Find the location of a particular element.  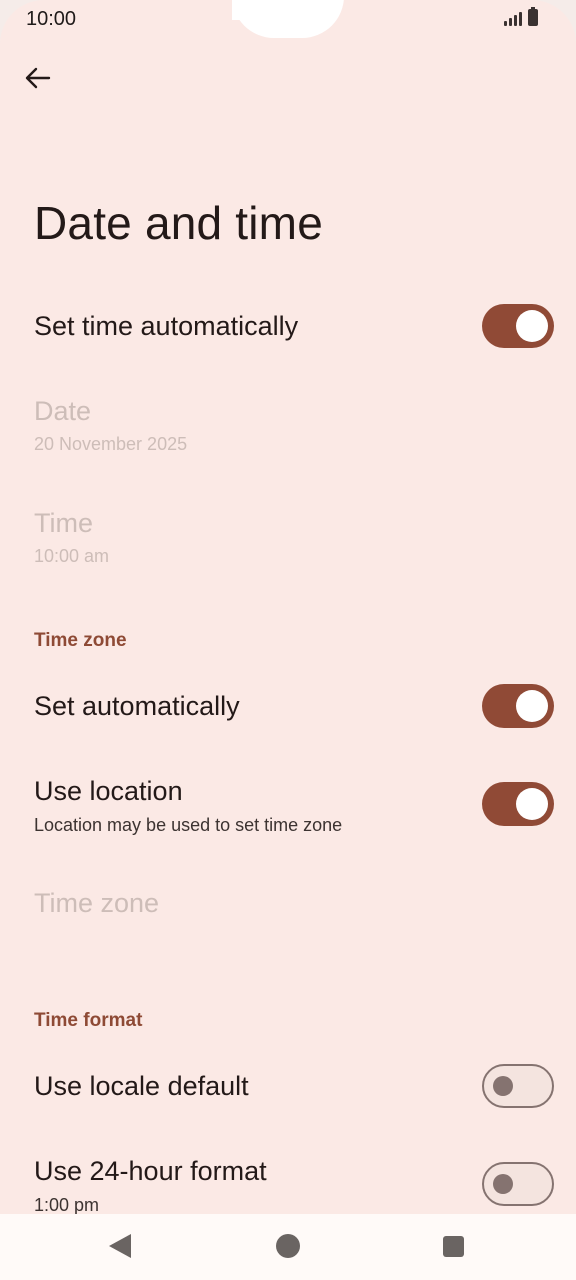

time-zone-row: Time zone is located at coordinates (288, 909).